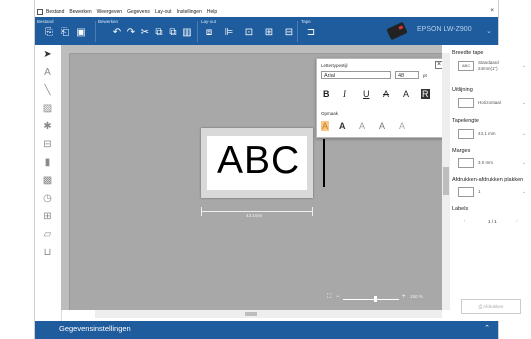 The image size is (531, 339). Describe the element at coordinates (249, 33) in the screenshot. I see `arrange-icon: ⊡` at that location.